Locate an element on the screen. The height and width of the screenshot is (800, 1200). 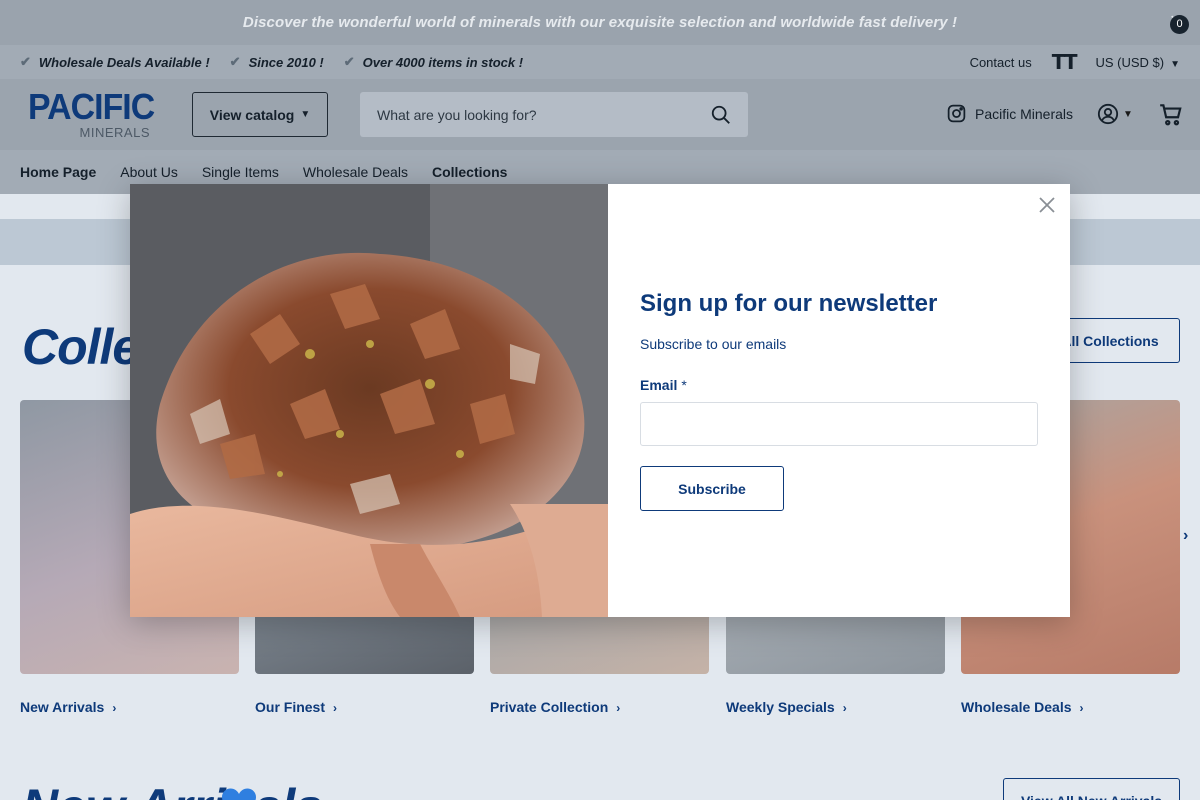
utility-links: Contact us TT US (USD $) ▼ is located at coordinates (1075, 62).